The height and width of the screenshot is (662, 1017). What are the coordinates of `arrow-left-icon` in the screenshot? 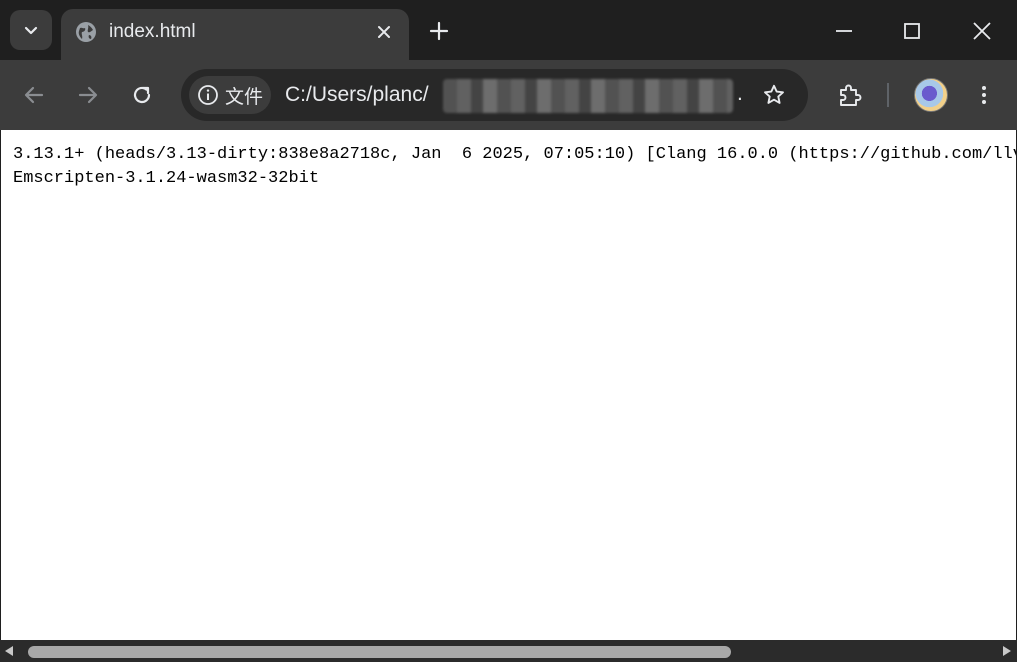 It's located at (34, 95).